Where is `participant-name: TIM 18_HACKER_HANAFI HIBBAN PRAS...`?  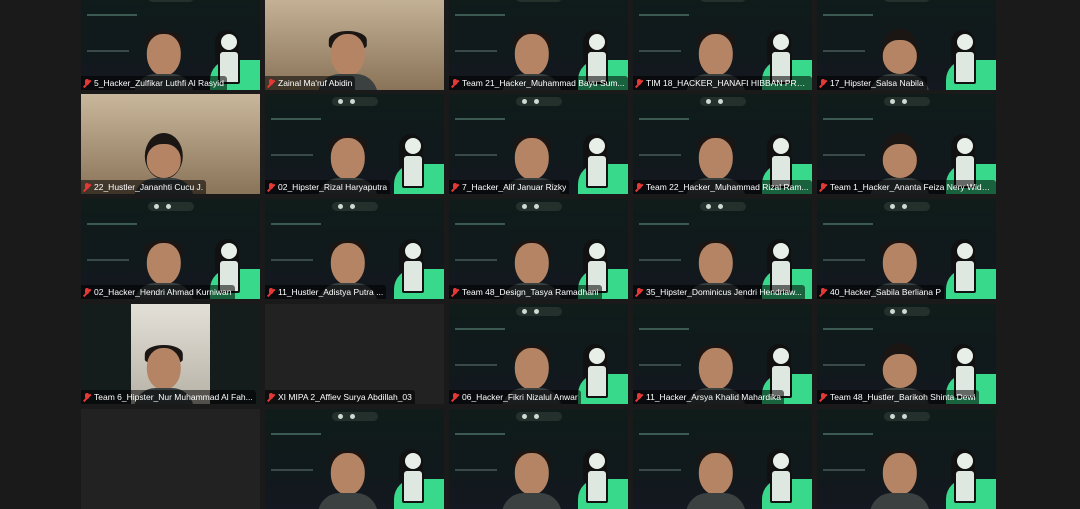
participant-name: TIM 18_HACKER_HANAFI HIBBAN PRAS... is located at coordinates (727, 83).